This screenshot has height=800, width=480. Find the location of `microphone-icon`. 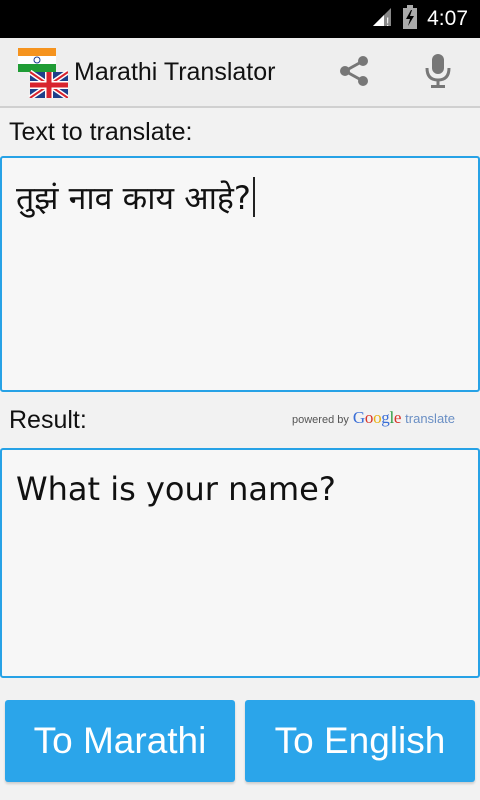

microphone-icon is located at coordinates (438, 73).